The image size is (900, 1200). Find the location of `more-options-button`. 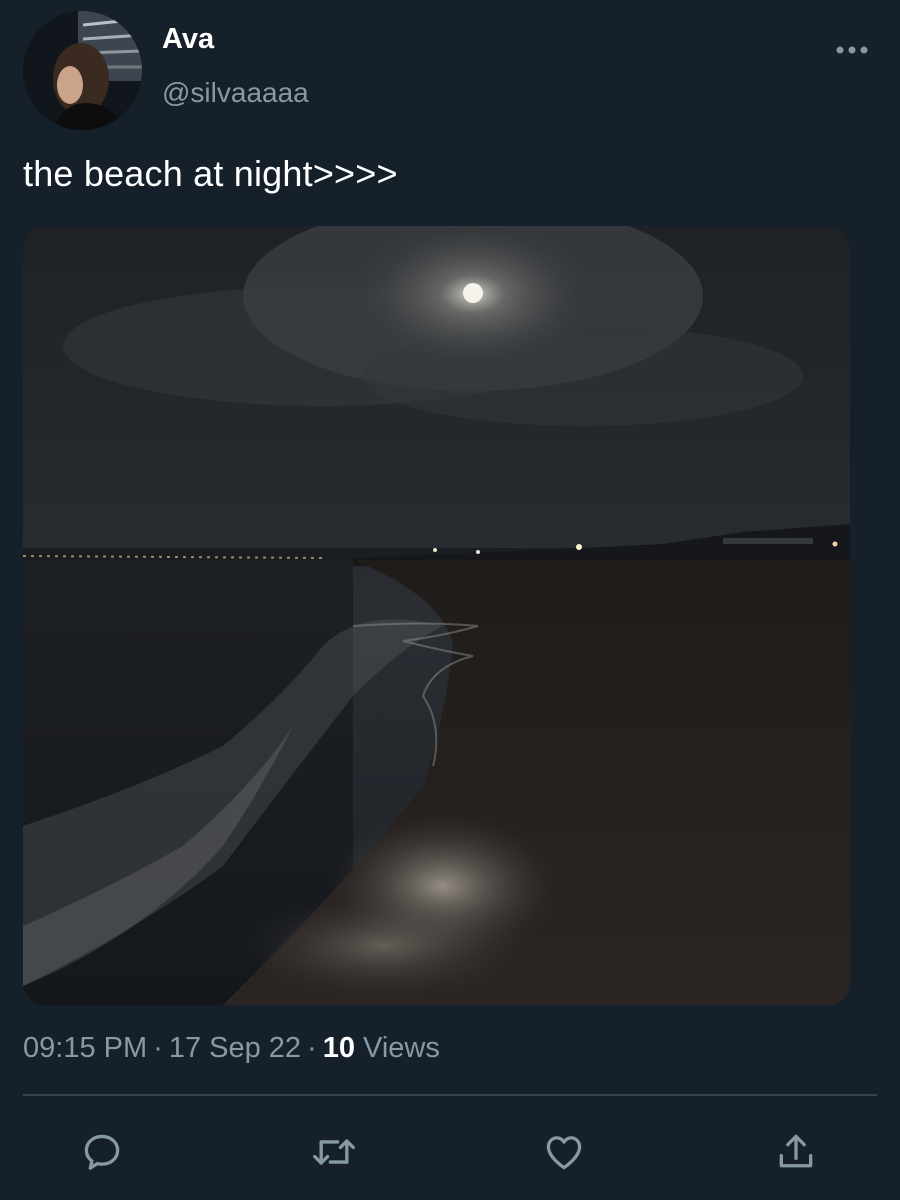

more-options-button is located at coordinates (852, 50).